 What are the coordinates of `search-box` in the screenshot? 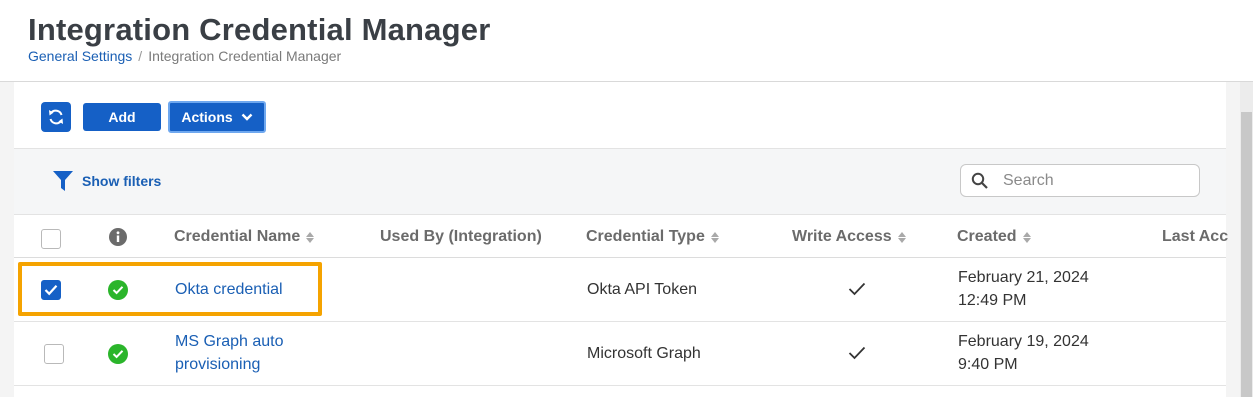 It's located at (1080, 180).